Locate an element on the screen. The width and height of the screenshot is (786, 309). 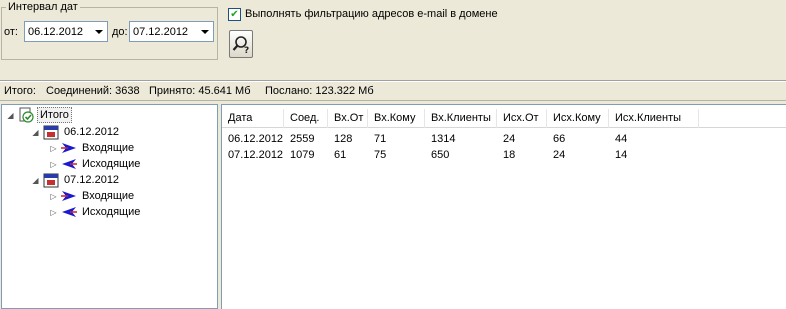
column-header: Соед. is located at coordinates (306, 118).